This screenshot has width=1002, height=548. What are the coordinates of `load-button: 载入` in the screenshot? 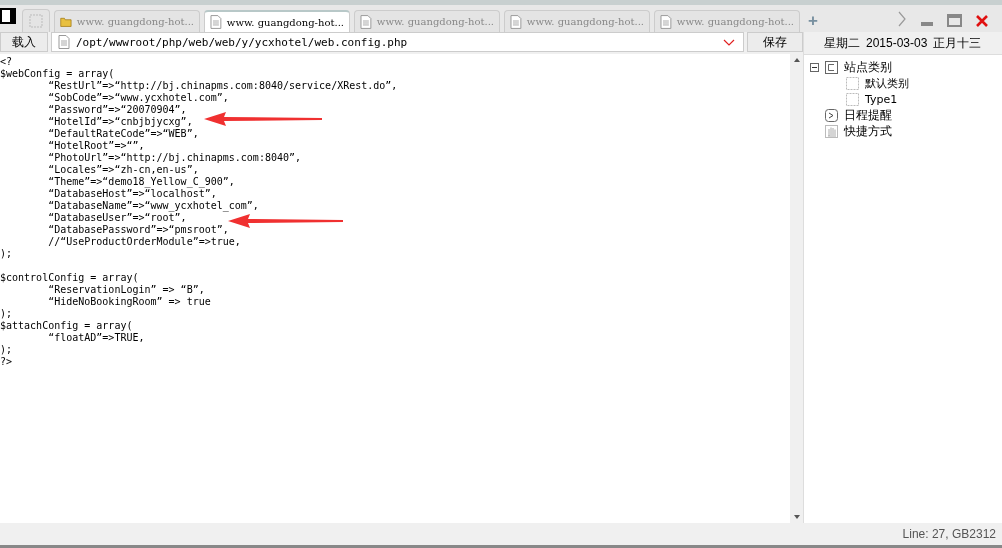 It's located at (24, 42).